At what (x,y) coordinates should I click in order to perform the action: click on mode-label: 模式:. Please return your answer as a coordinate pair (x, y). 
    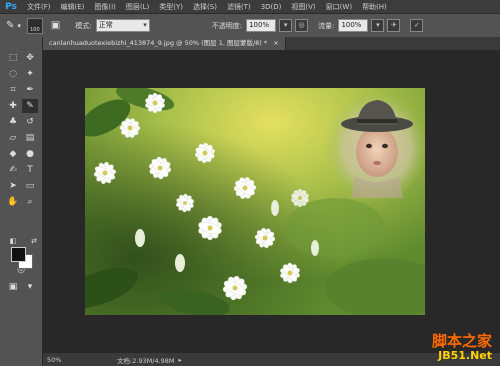
    Looking at the image, I should click on (83, 25).